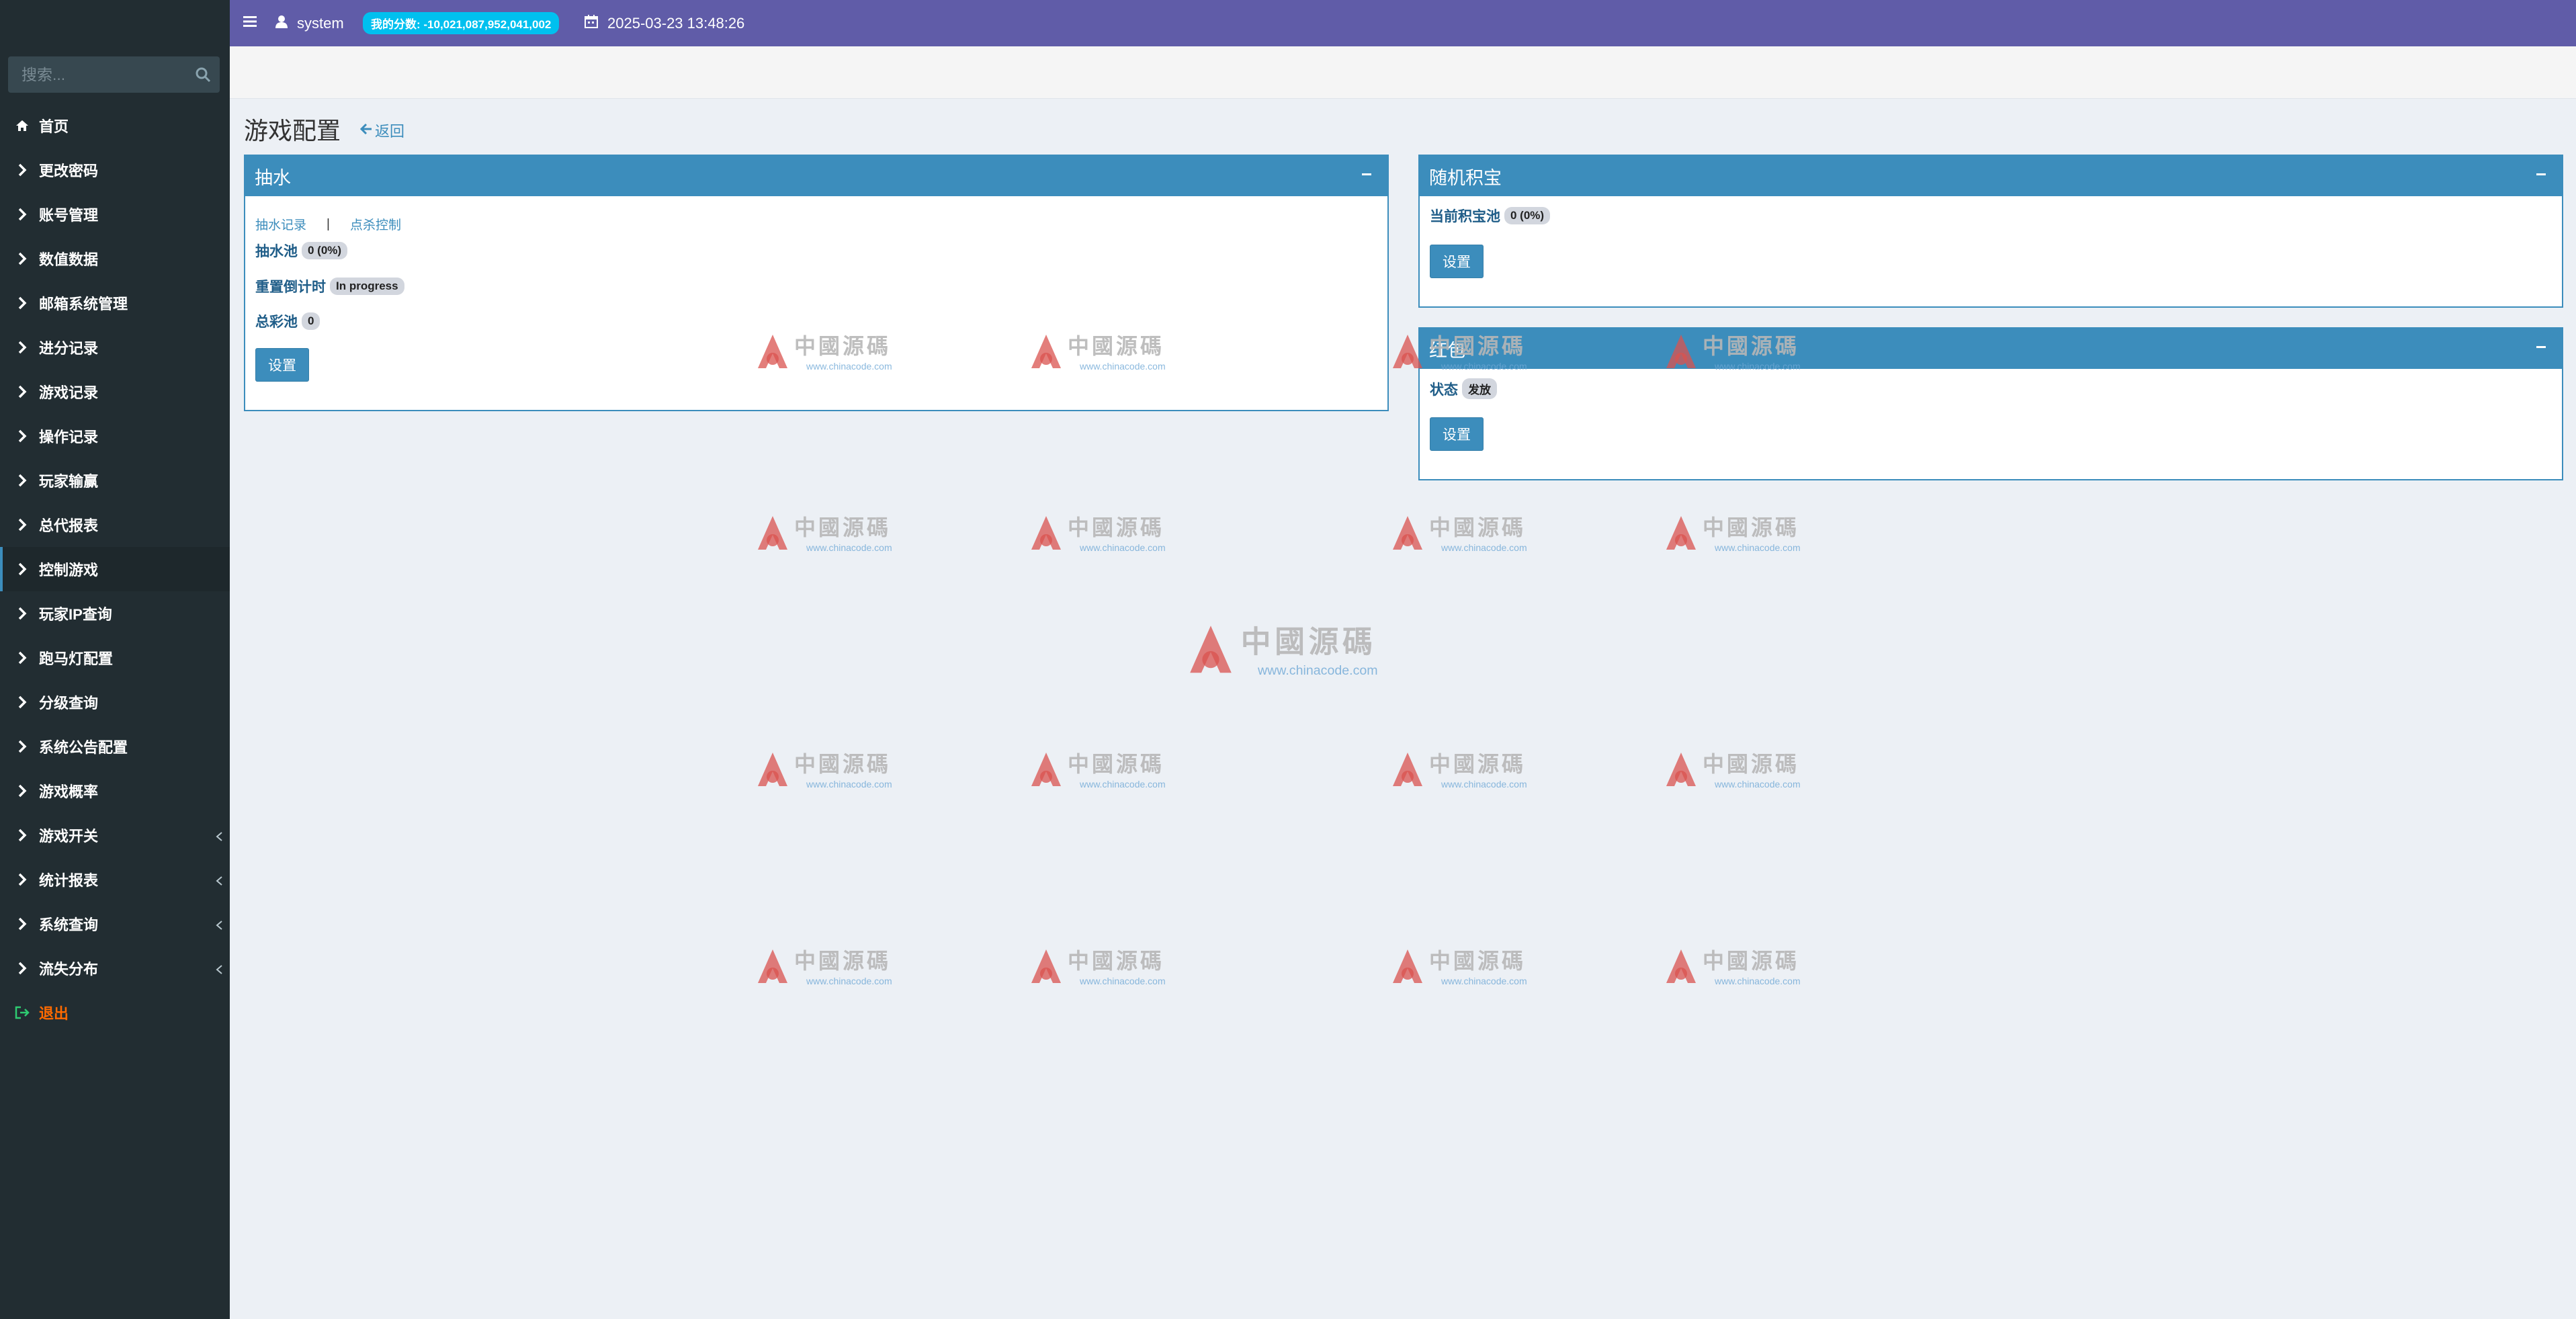 This screenshot has height=1319, width=2576. I want to click on sidebar-item: 控制游戏, so click(115, 569).